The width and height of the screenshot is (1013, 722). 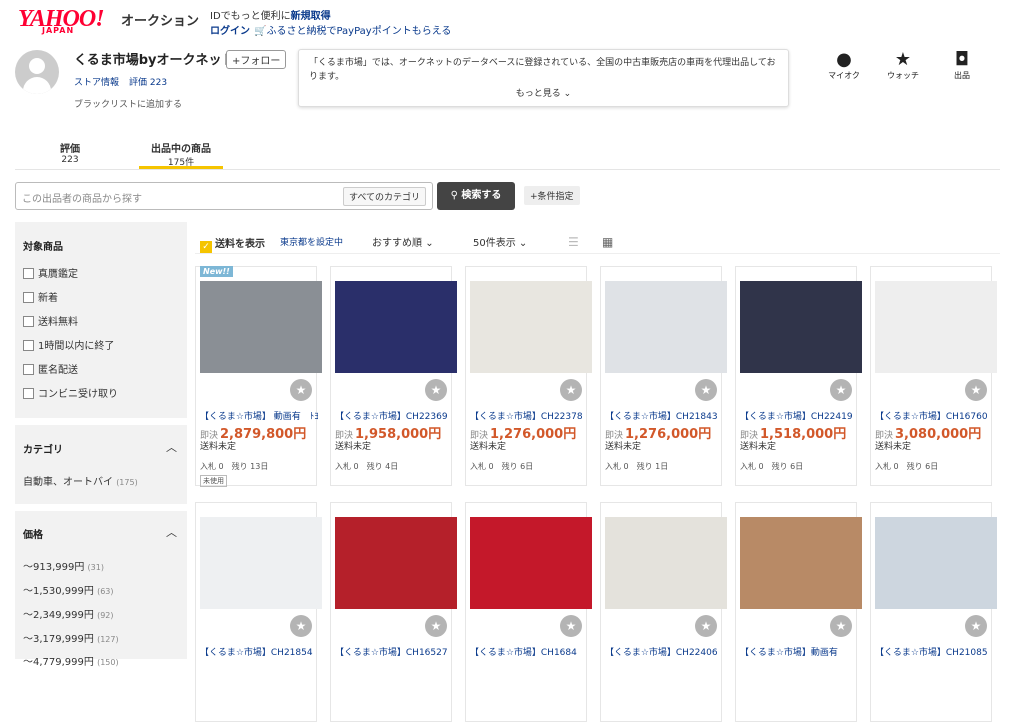 I want to click on item-title: 【くるま☆市場】 動画有 ﾄﾖﾀ, so click(x=259, y=415).